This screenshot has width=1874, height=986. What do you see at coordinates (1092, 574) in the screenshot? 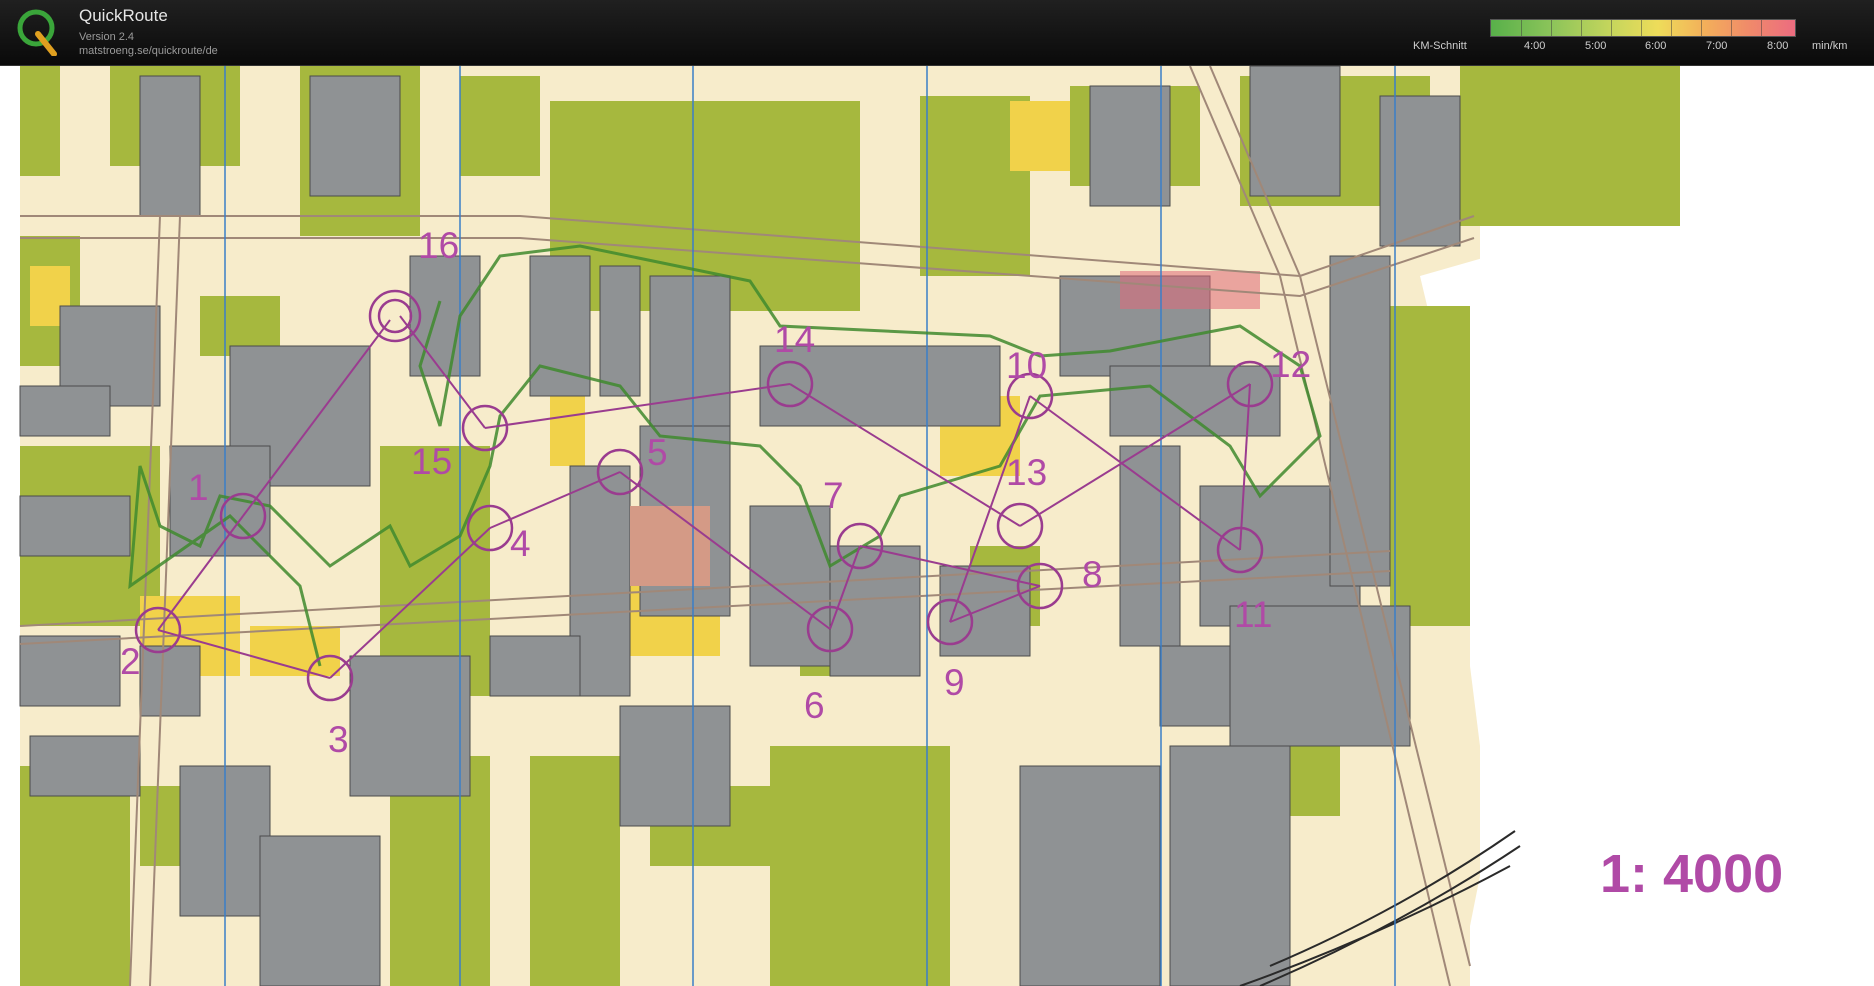
I see `control-number: 8` at bounding box center [1092, 574].